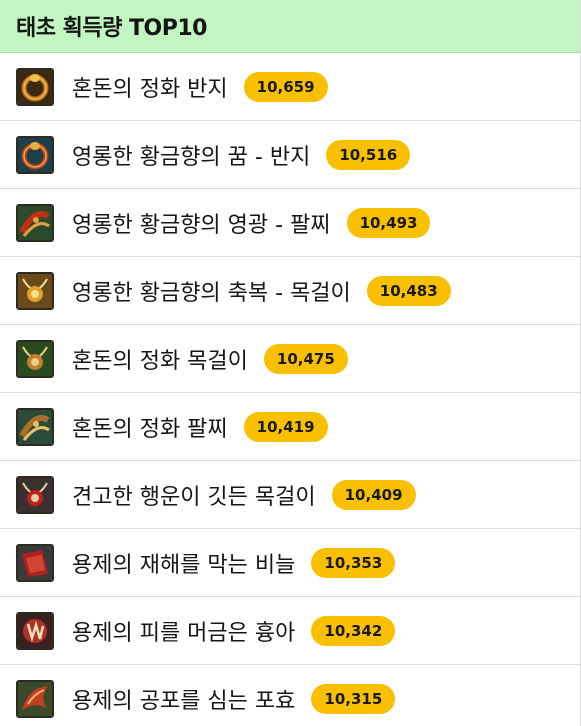  I want to click on count-badge: 10,315, so click(353, 698).